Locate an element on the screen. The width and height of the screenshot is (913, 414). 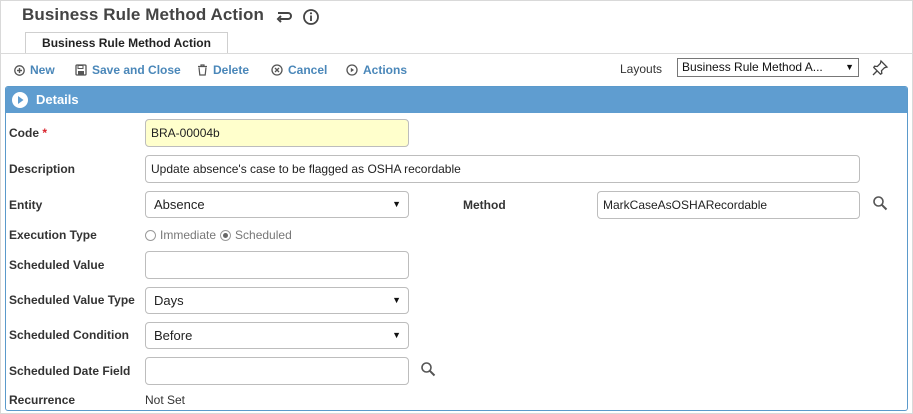
actions-button: Actions is located at coordinates (376, 70).